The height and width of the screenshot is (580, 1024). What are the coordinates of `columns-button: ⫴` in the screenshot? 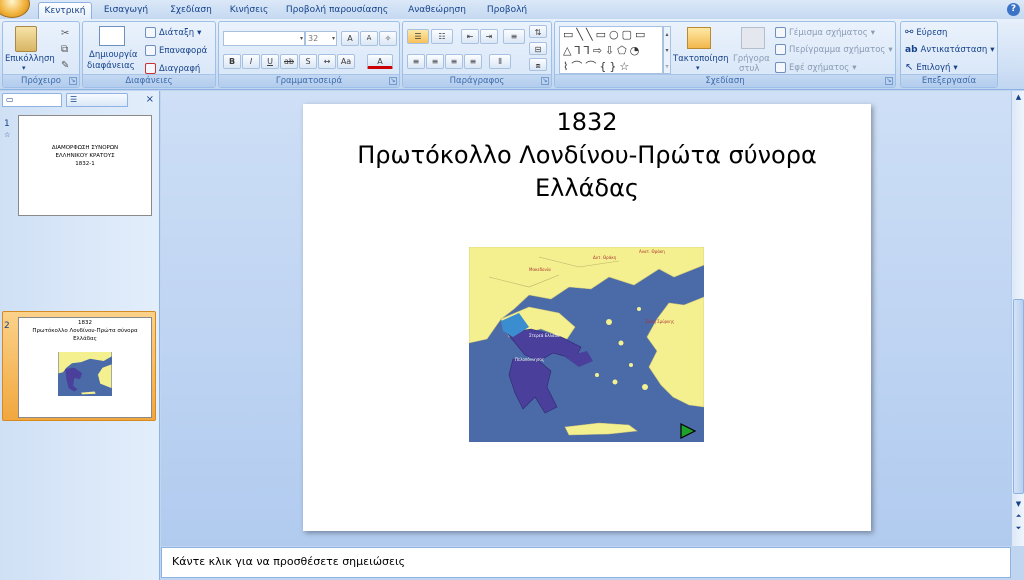 It's located at (500, 61).